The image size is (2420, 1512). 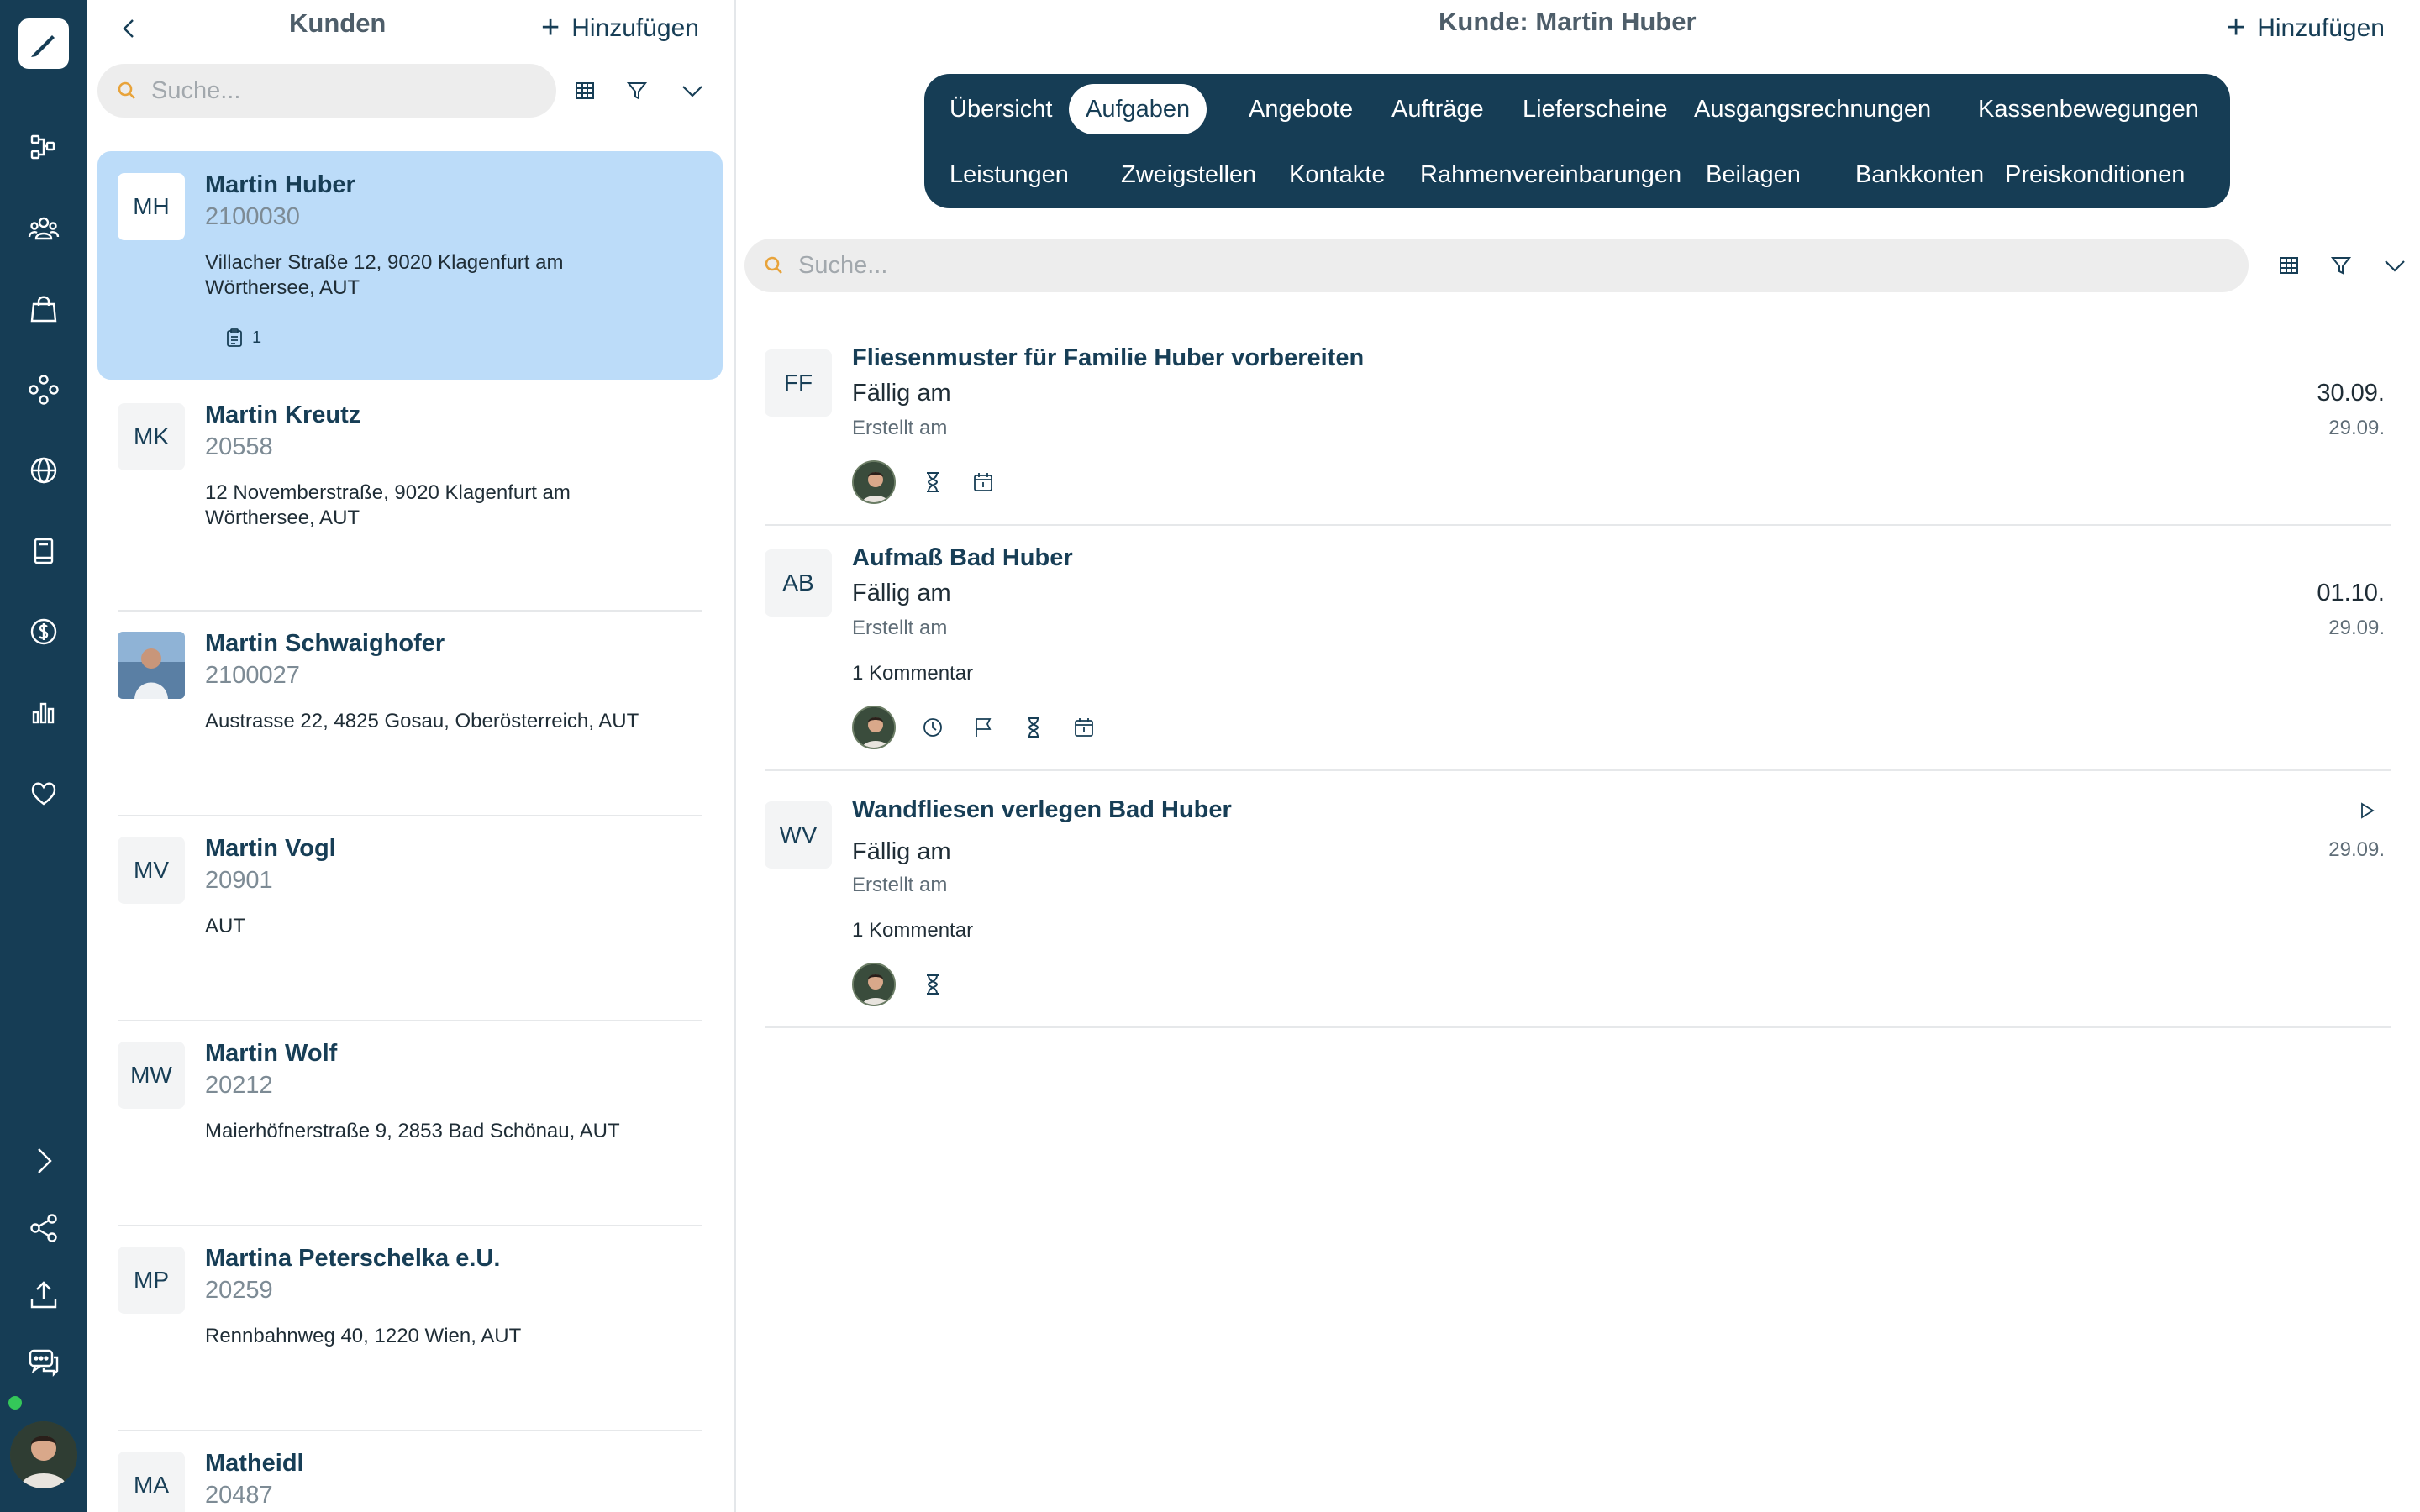 I want to click on online-status-dot, so click(x=15, y=1402).